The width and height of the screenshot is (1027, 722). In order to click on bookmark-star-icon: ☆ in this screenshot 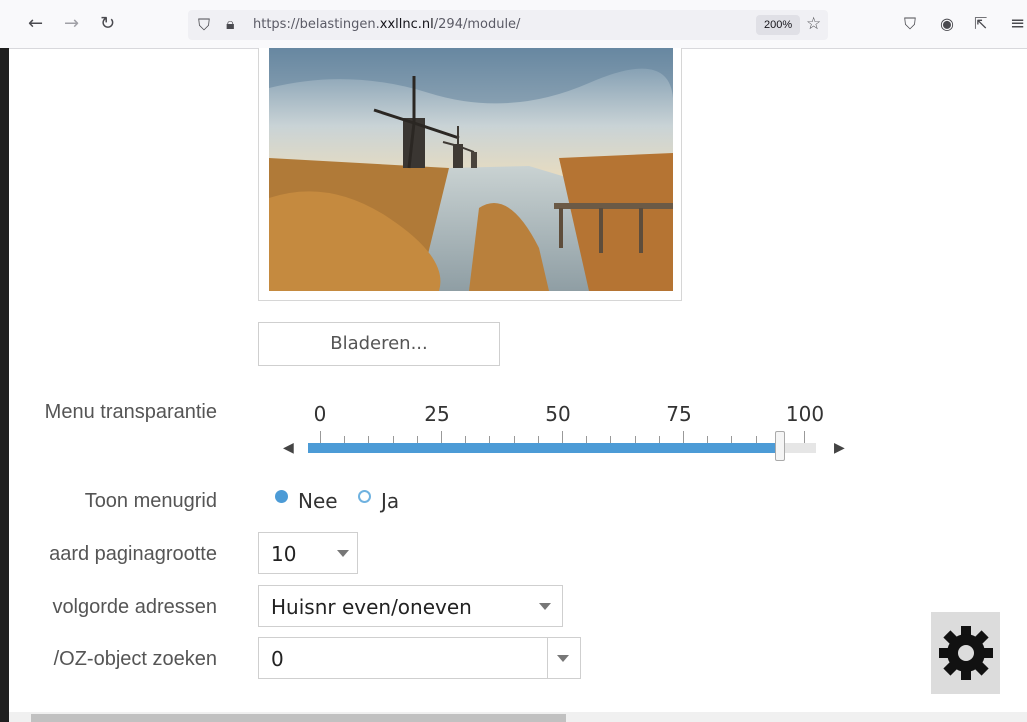, I will do `click(813, 24)`.